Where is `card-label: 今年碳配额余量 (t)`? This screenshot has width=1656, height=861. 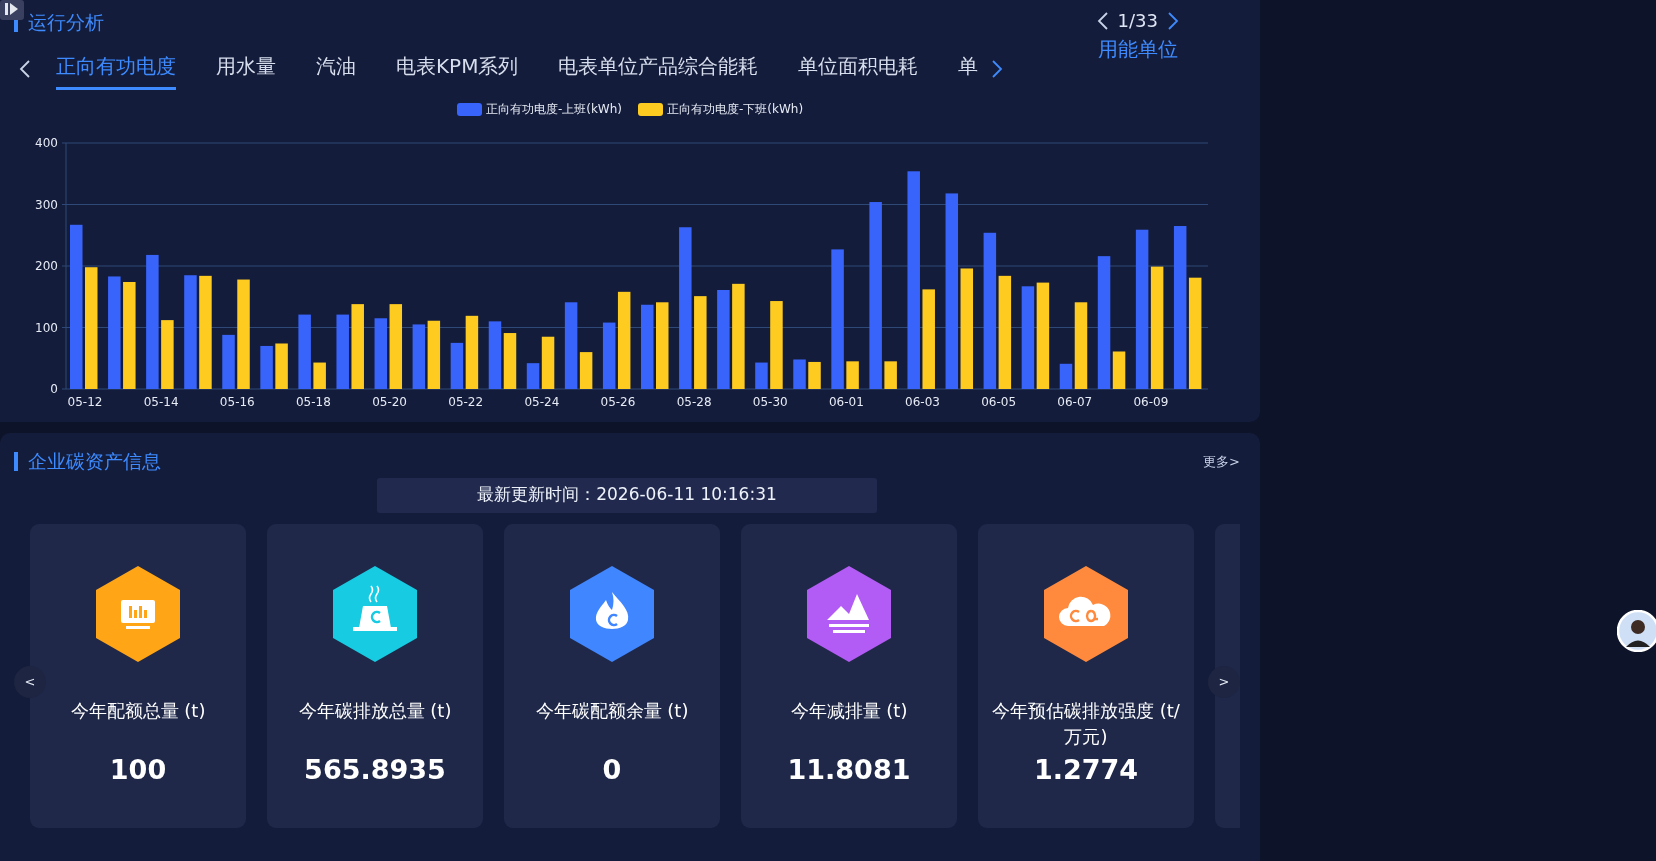 card-label: 今年碳配额余量 (t) is located at coordinates (612, 710).